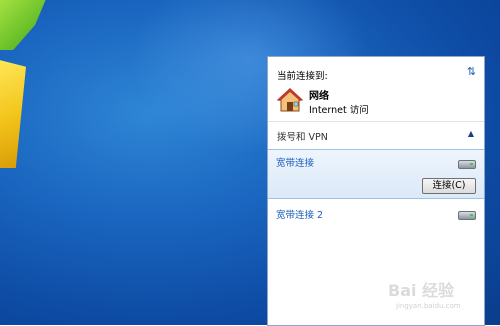 Image resolution: width=500 pixels, height=326 pixels. I want to click on network-name: 网络, so click(319, 96).